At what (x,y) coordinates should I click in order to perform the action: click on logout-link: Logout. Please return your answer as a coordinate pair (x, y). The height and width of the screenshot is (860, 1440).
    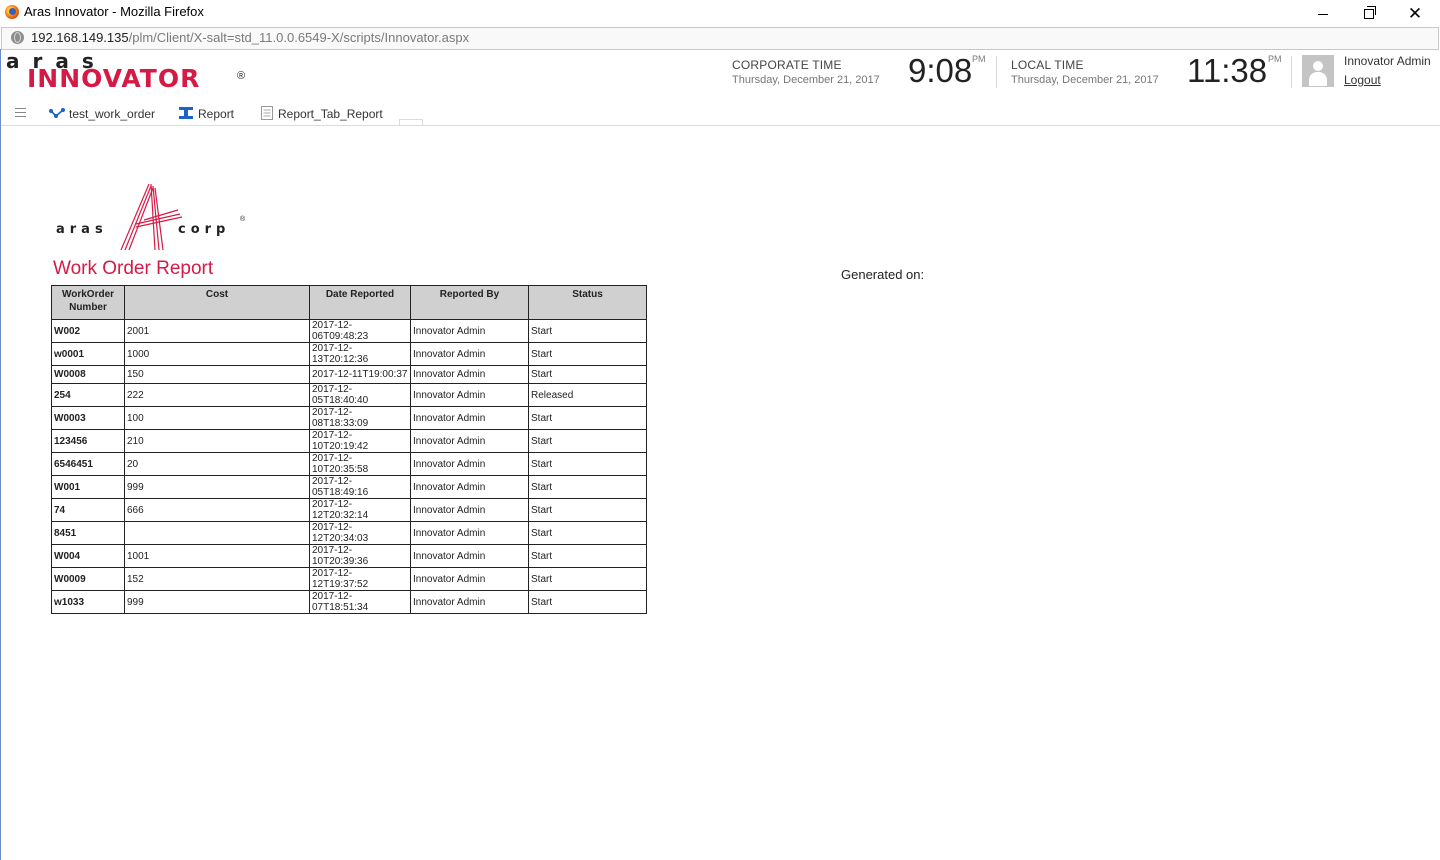
    Looking at the image, I should click on (1362, 80).